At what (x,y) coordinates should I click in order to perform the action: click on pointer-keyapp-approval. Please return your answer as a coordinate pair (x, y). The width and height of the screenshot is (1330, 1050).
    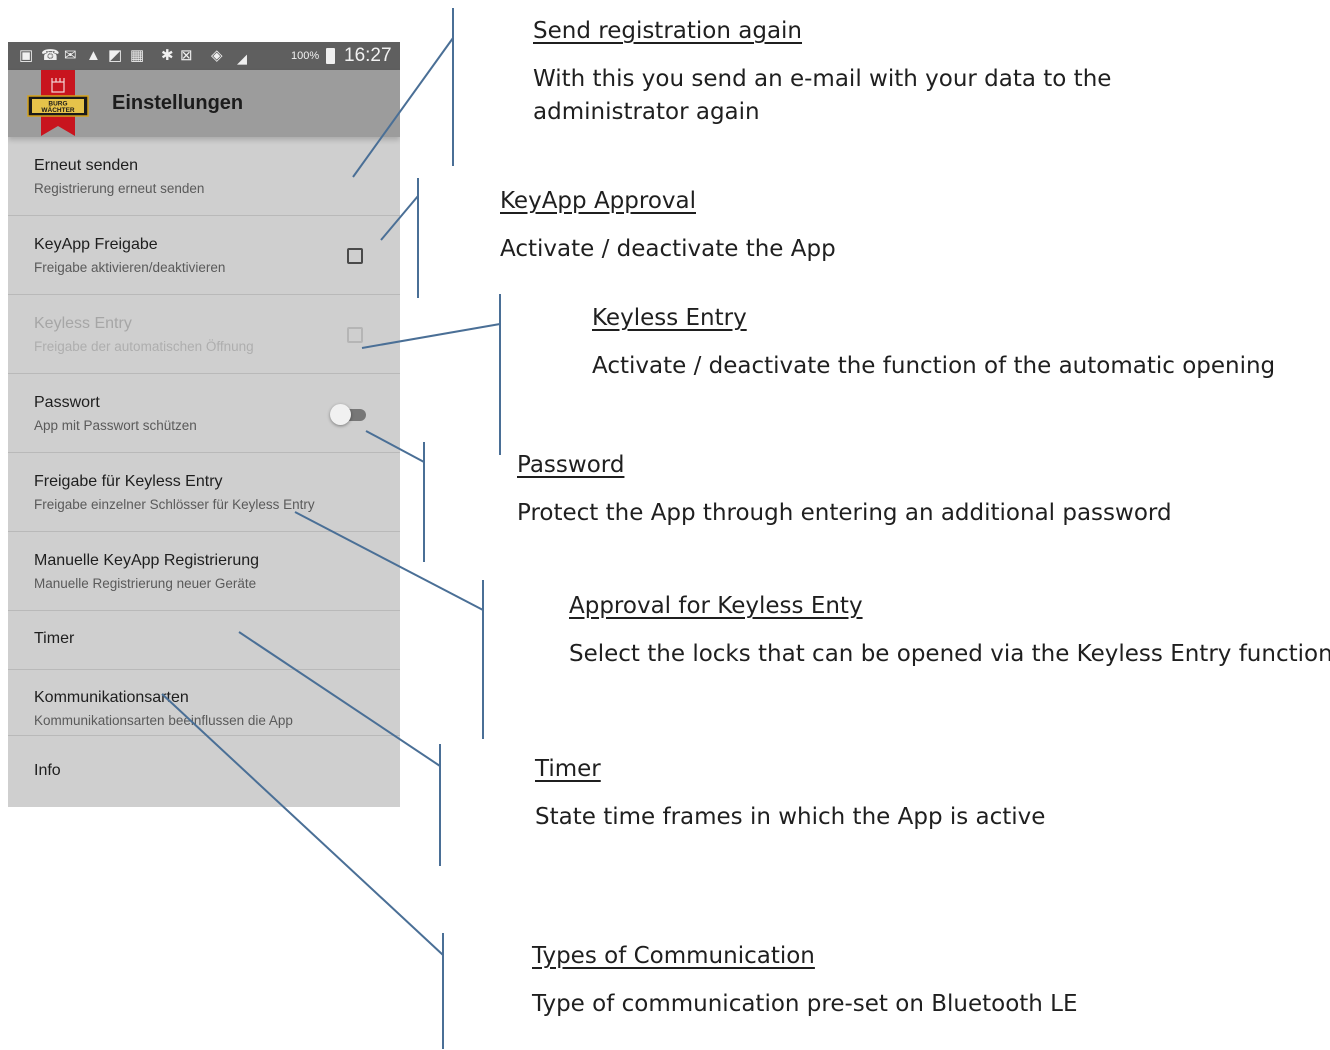
    Looking at the image, I should click on (399, 218).